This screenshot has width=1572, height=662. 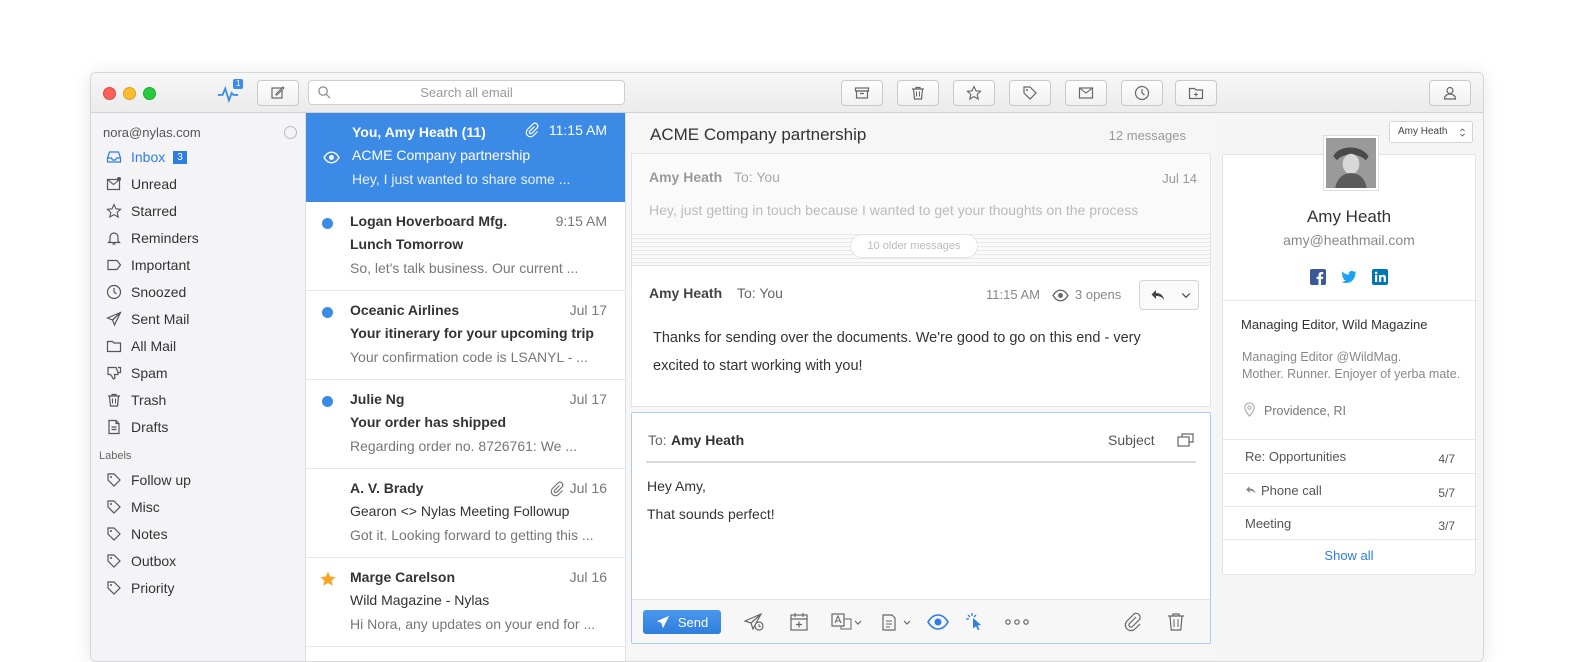 I want to click on folder-icon, so click(x=1196, y=93).